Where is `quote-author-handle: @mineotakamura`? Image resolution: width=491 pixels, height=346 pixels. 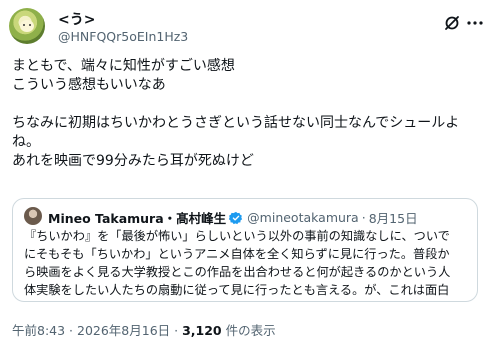
quote-author-handle: @mineotakamura is located at coordinates (303, 217).